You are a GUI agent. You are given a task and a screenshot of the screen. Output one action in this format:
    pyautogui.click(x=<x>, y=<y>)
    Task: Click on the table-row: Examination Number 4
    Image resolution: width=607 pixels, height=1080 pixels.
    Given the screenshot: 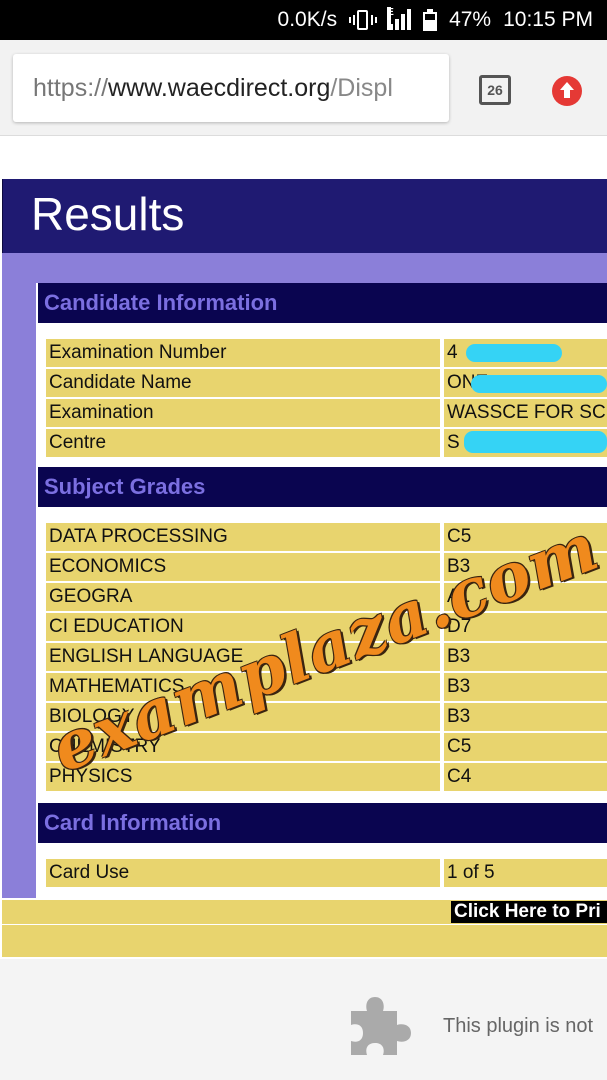 What is the action you would take?
    pyautogui.click(x=326, y=353)
    